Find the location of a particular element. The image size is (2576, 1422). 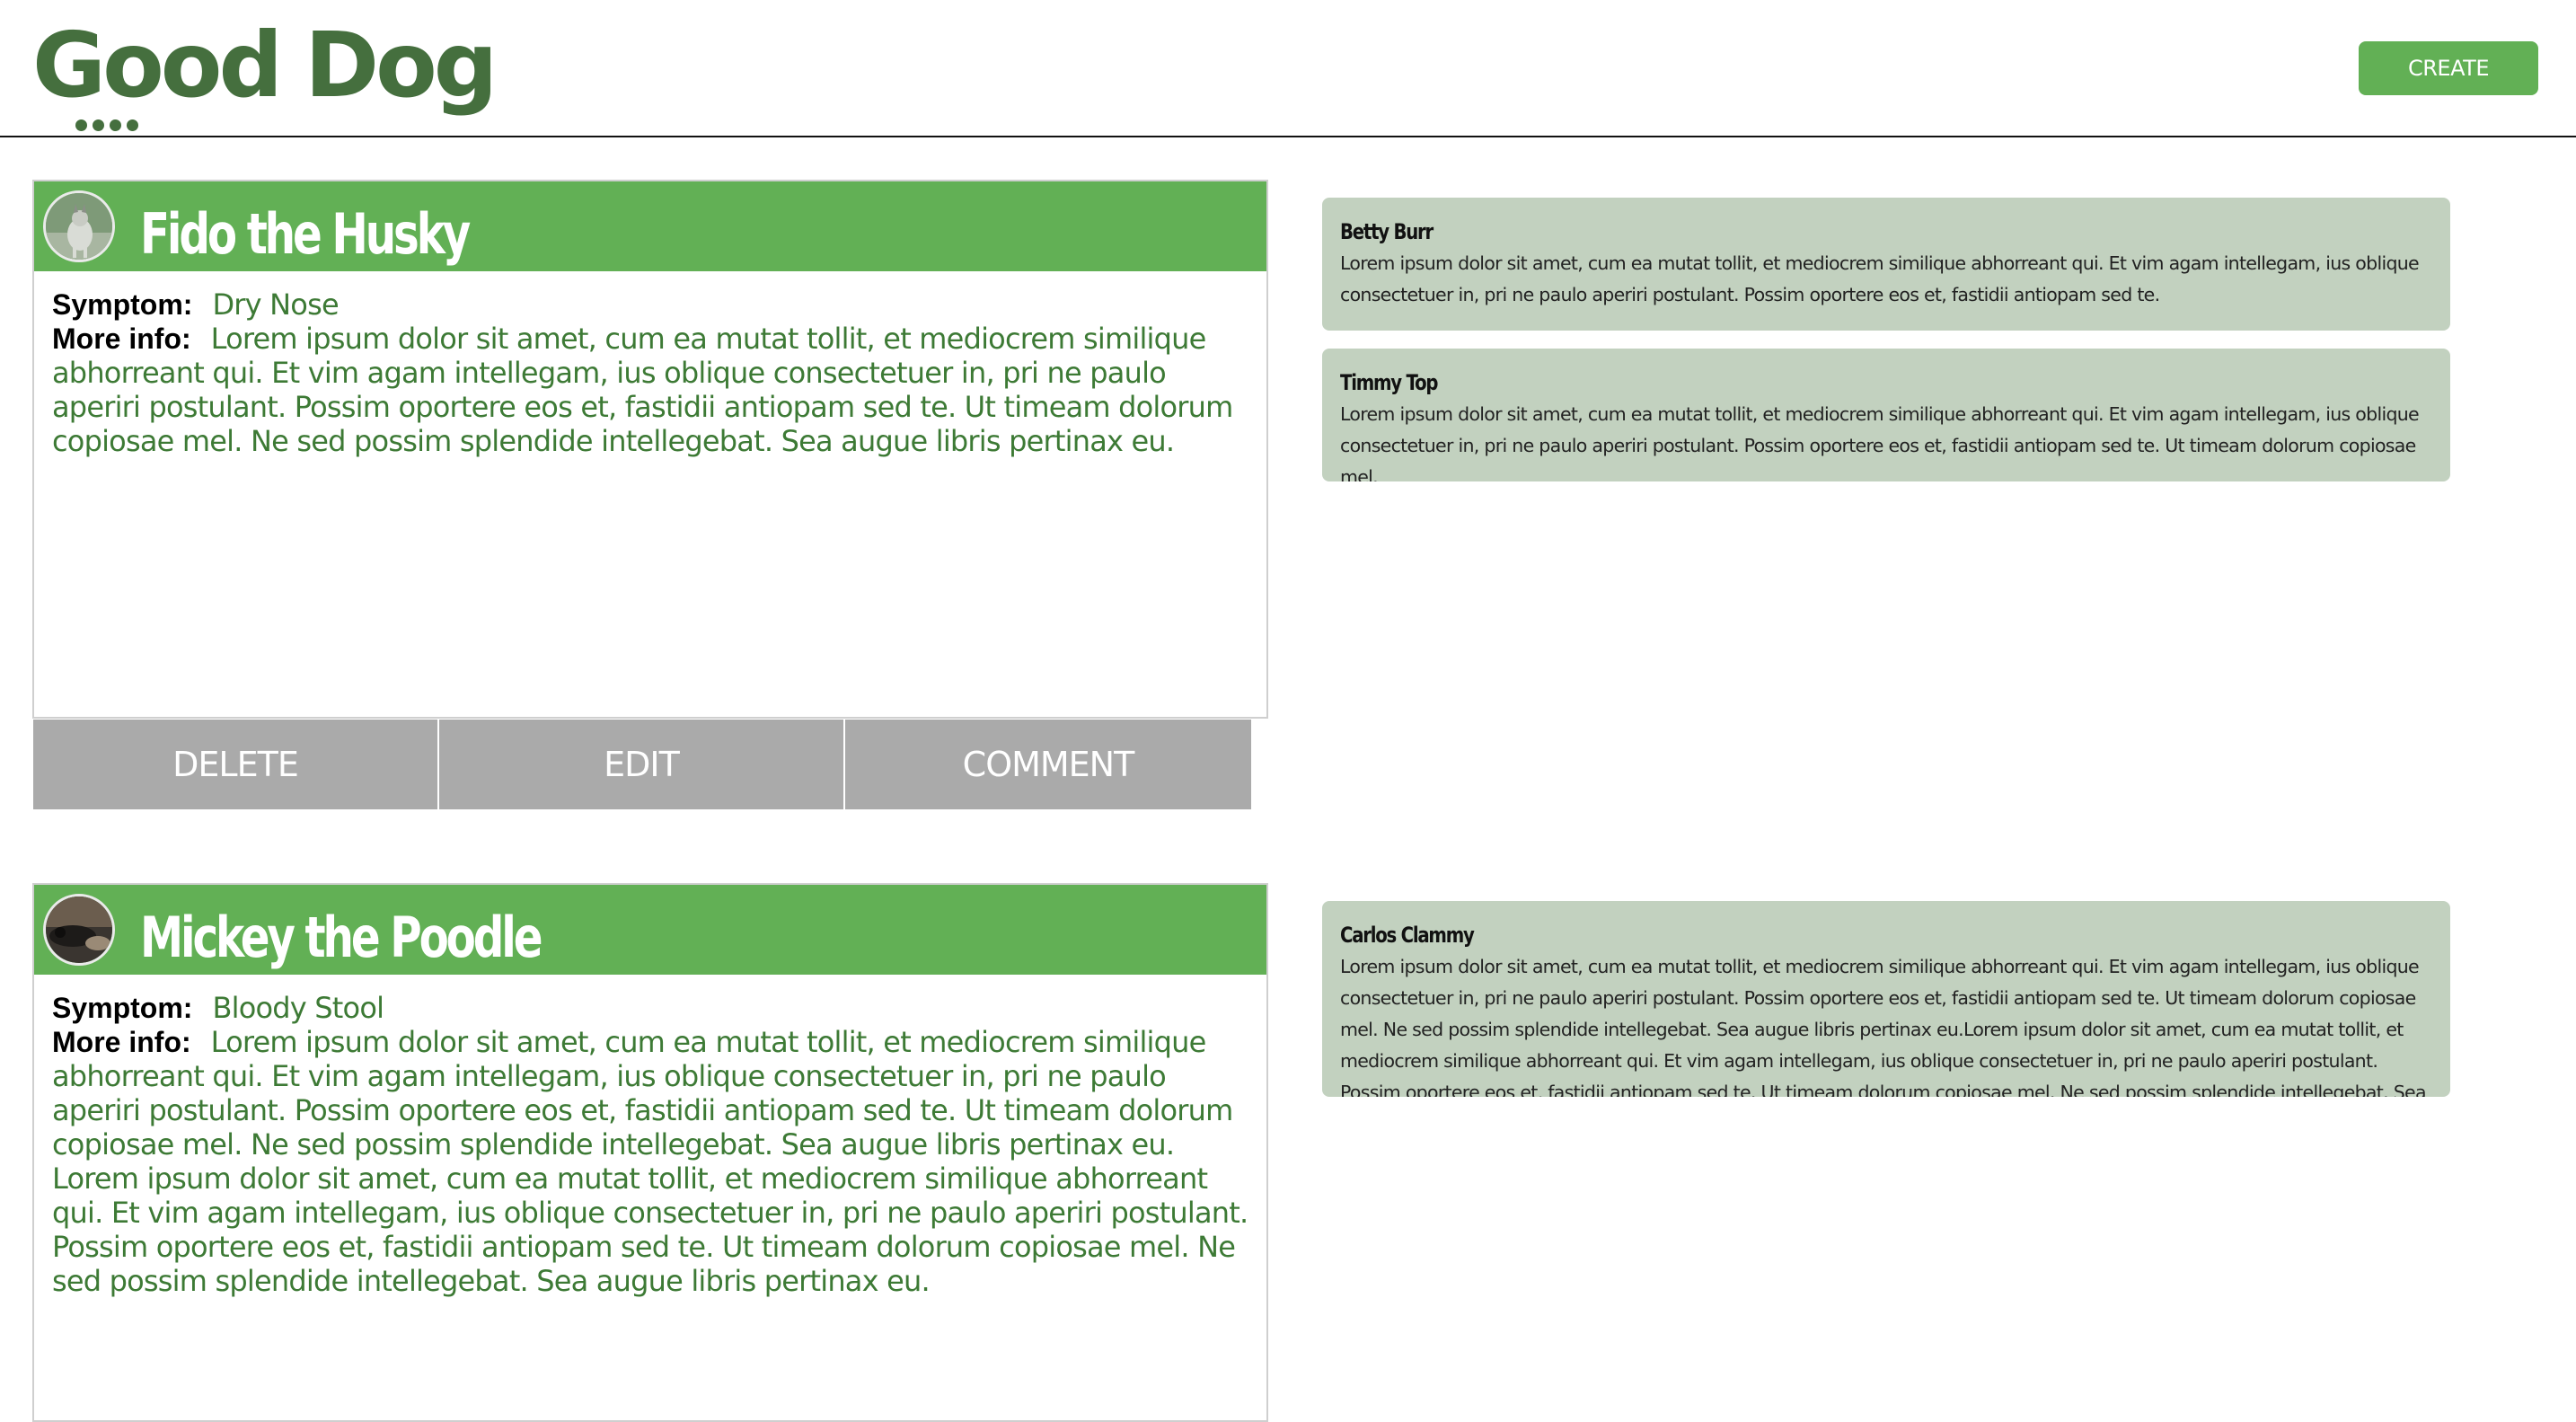

post-header: Fido the Husky is located at coordinates (650, 226).